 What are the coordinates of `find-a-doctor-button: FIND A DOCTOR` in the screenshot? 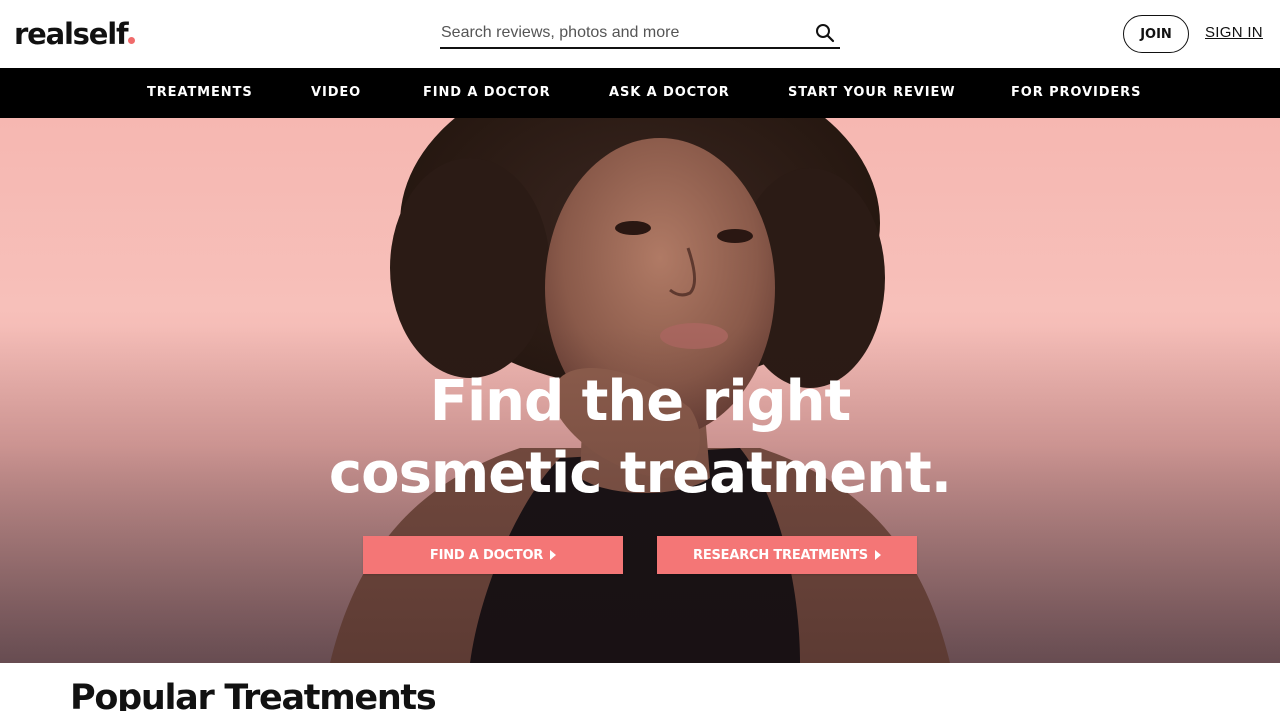 It's located at (493, 555).